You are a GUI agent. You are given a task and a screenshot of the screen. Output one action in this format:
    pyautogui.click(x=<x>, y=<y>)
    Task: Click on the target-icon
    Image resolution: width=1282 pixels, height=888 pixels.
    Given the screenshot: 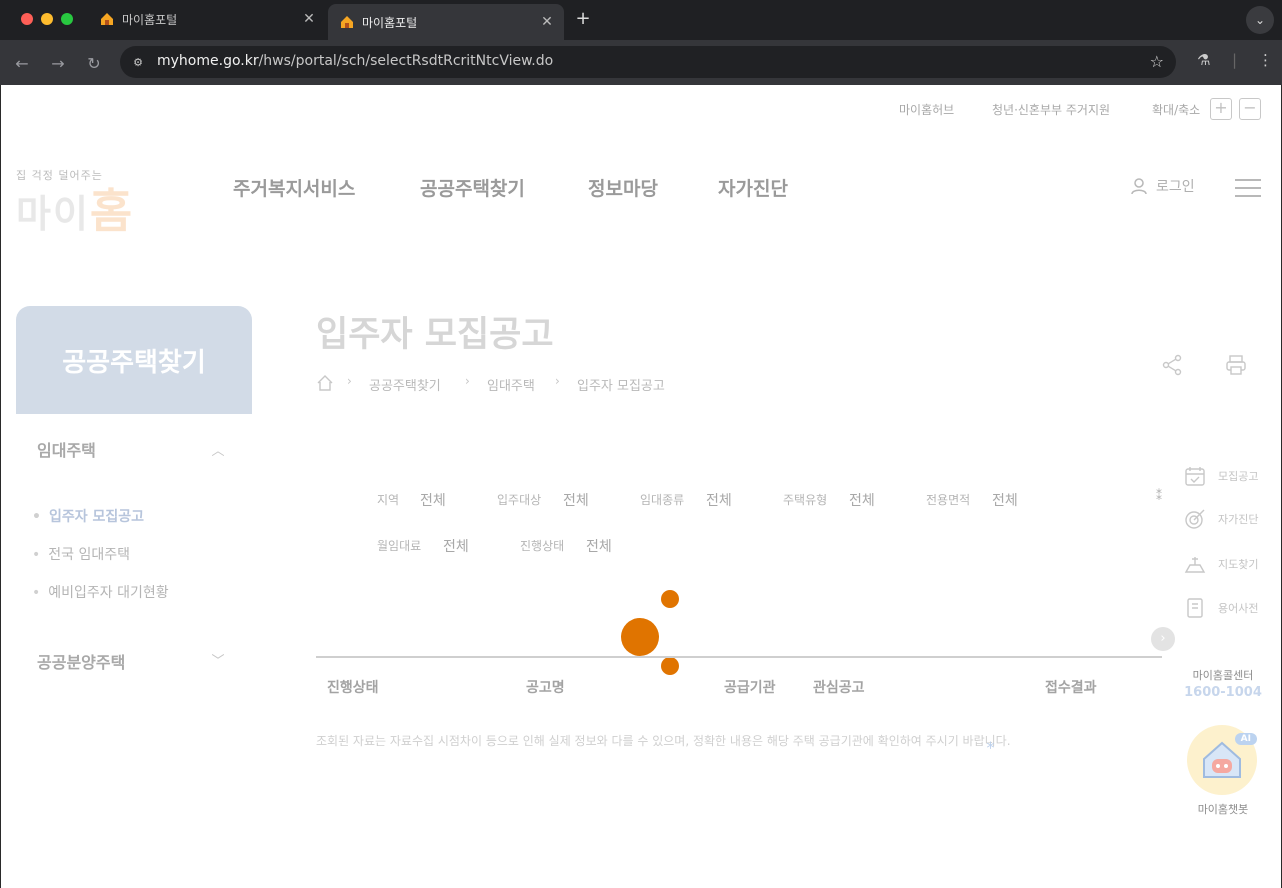 What is the action you would take?
    pyautogui.click(x=1195, y=519)
    